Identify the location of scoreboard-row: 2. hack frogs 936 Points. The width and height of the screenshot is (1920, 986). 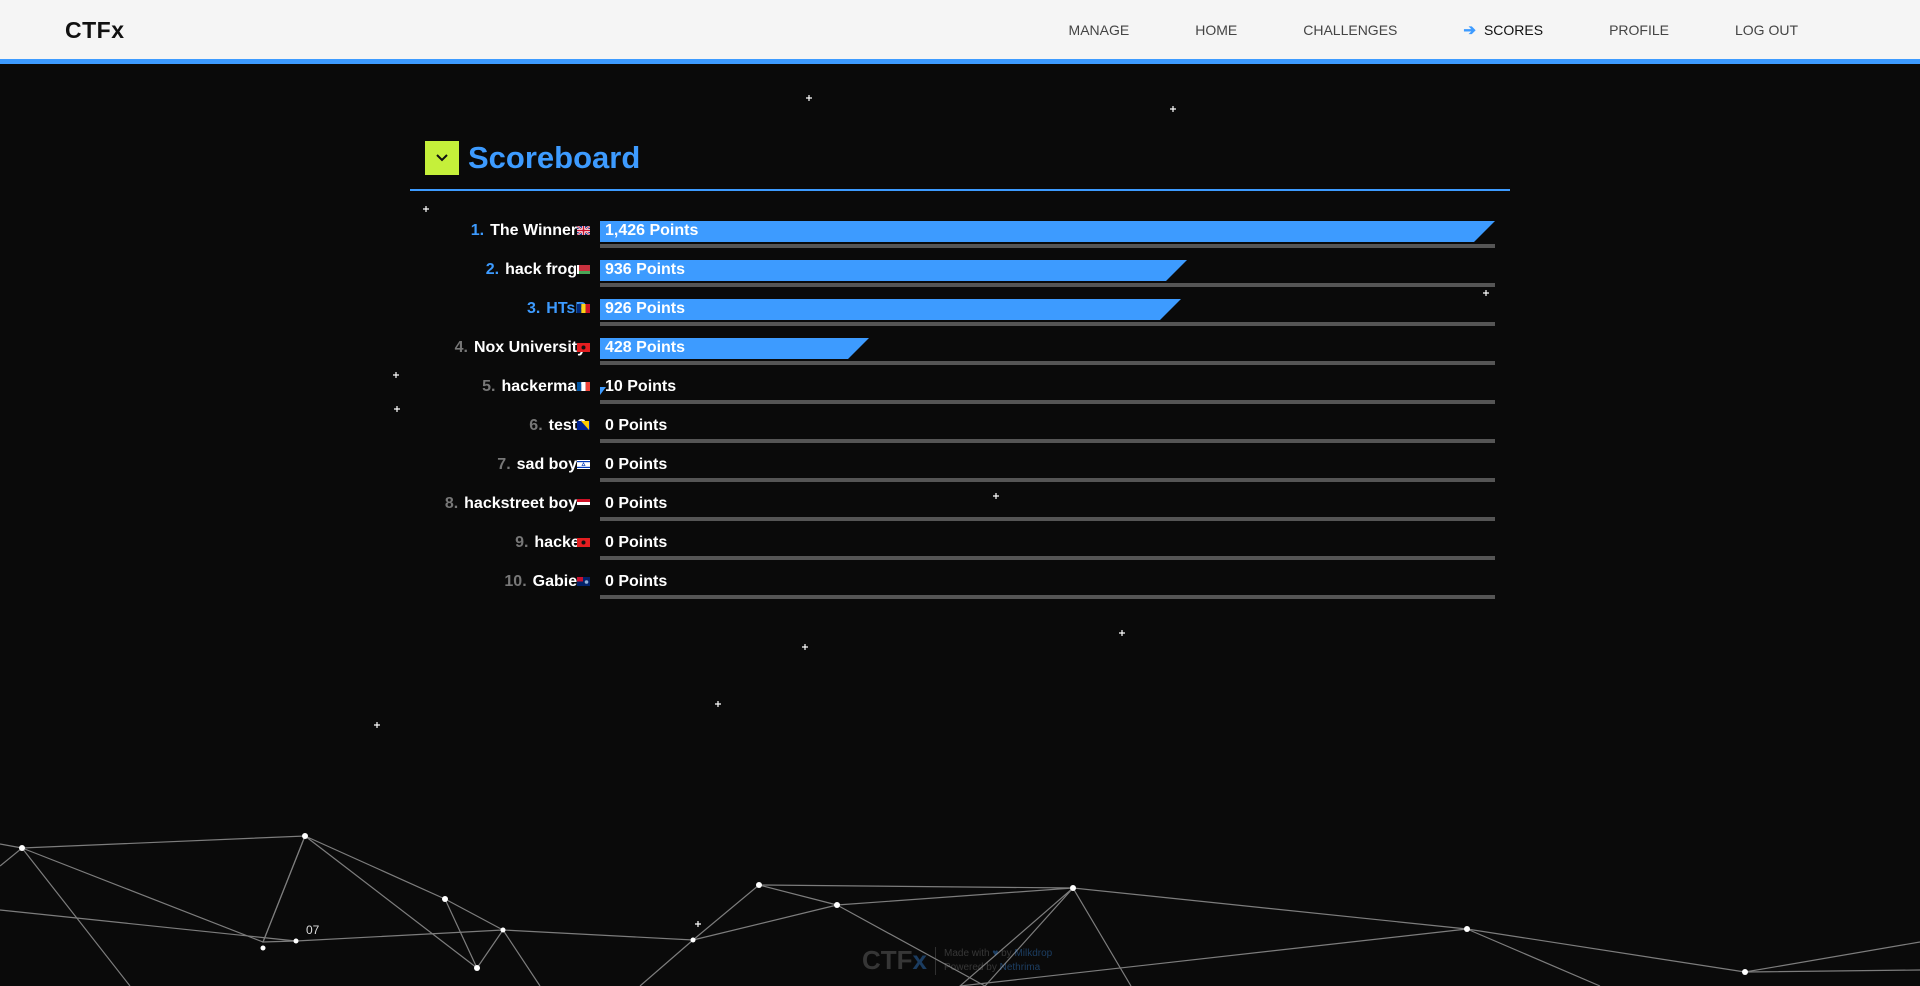
(960, 277).